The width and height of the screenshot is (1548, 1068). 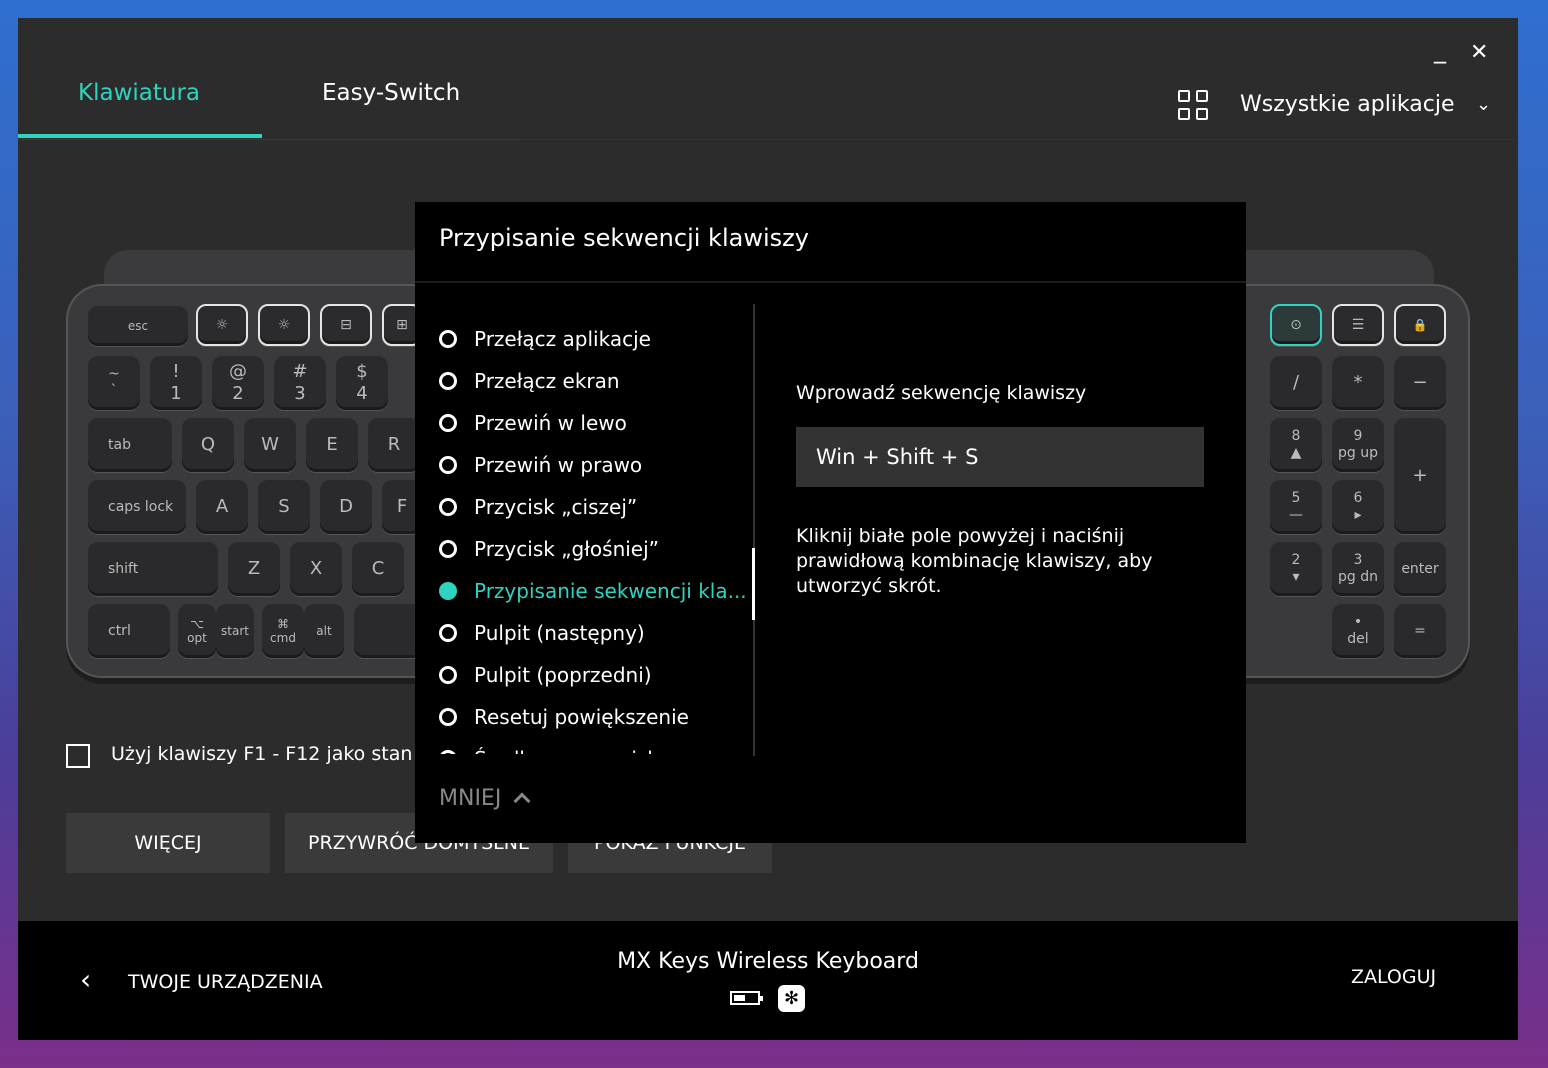 What do you see at coordinates (222, 507) in the screenshot?
I see `key-a: A` at bounding box center [222, 507].